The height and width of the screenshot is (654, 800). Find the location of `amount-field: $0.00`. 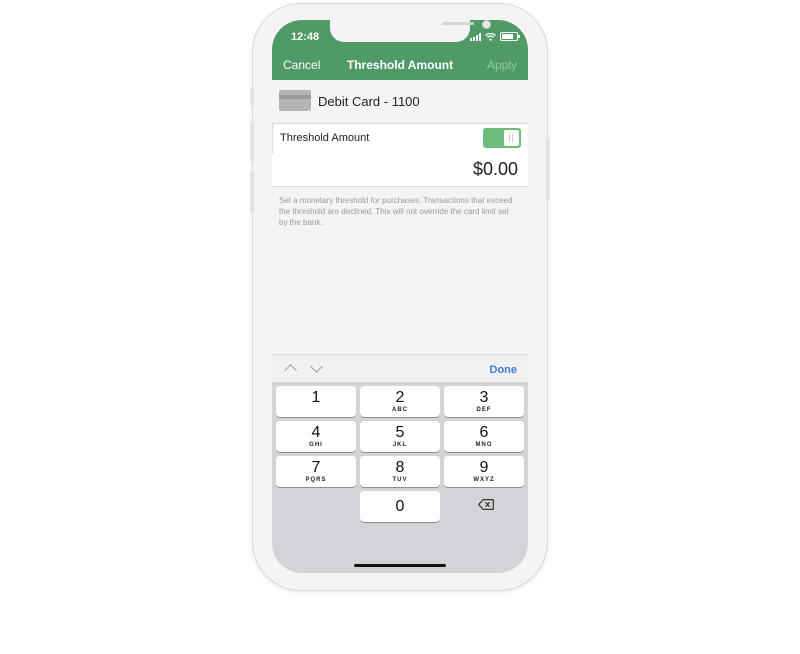

amount-field: $0.00 is located at coordinates (400, 170).